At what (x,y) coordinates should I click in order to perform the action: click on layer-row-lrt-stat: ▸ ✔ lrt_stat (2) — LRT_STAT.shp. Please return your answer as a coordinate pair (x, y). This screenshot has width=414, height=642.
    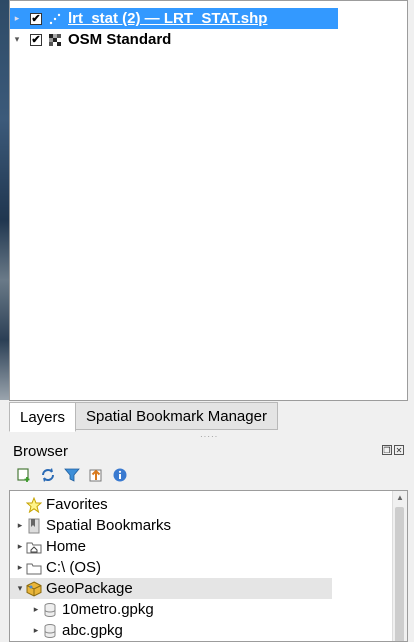
    Looking at the image, I should click on (174, 18).